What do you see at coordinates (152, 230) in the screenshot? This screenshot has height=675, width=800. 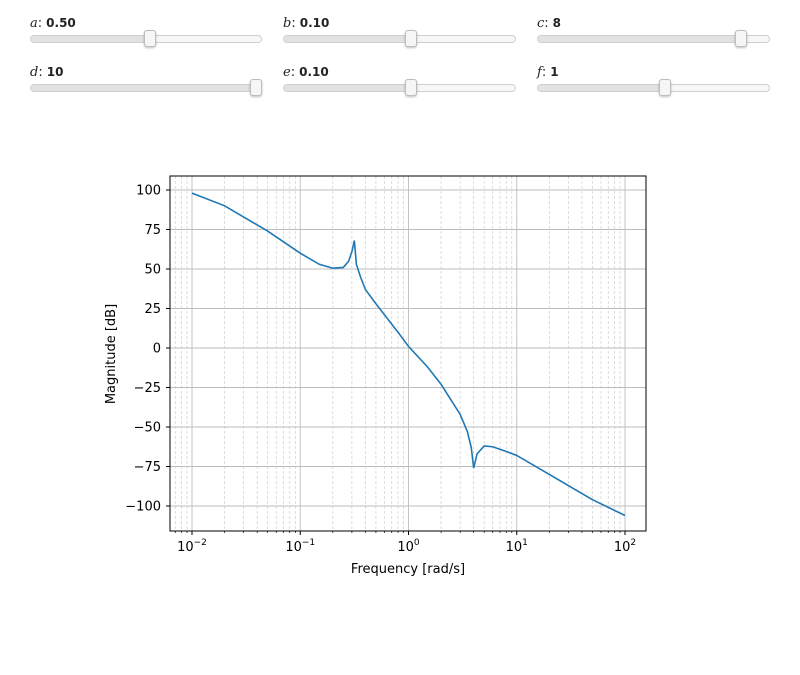 I see `y-tick-label: 75` at bounding box center [152, 230].